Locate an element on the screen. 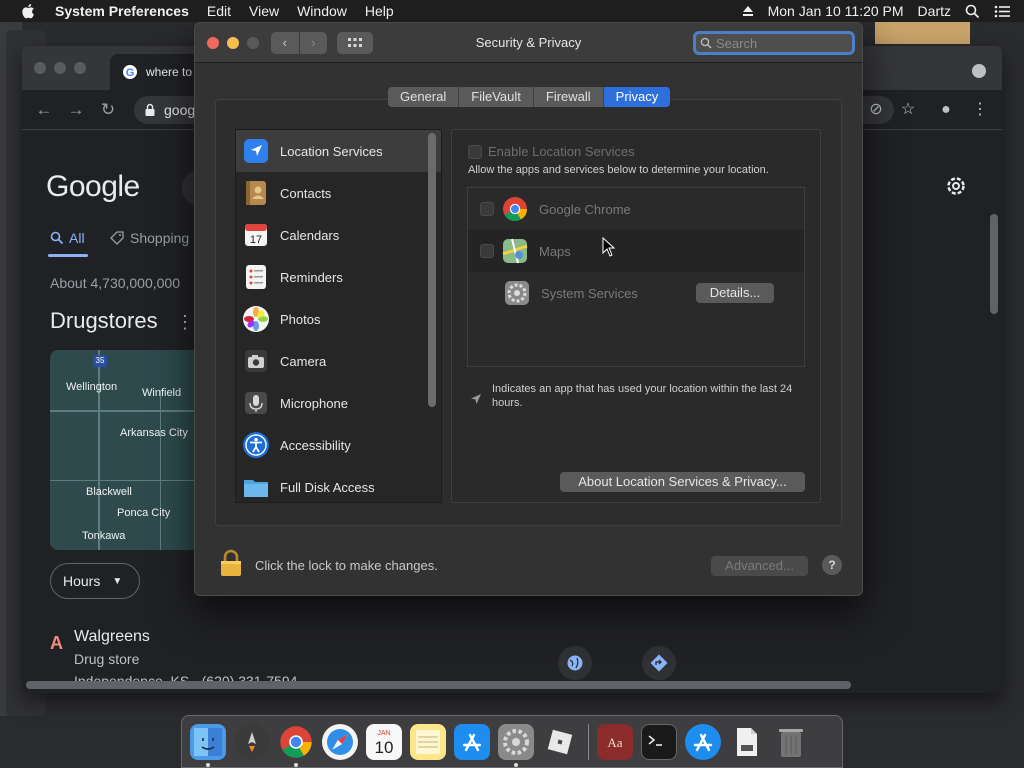  mouse-pointer-icon is located at coordinates (609, 247).